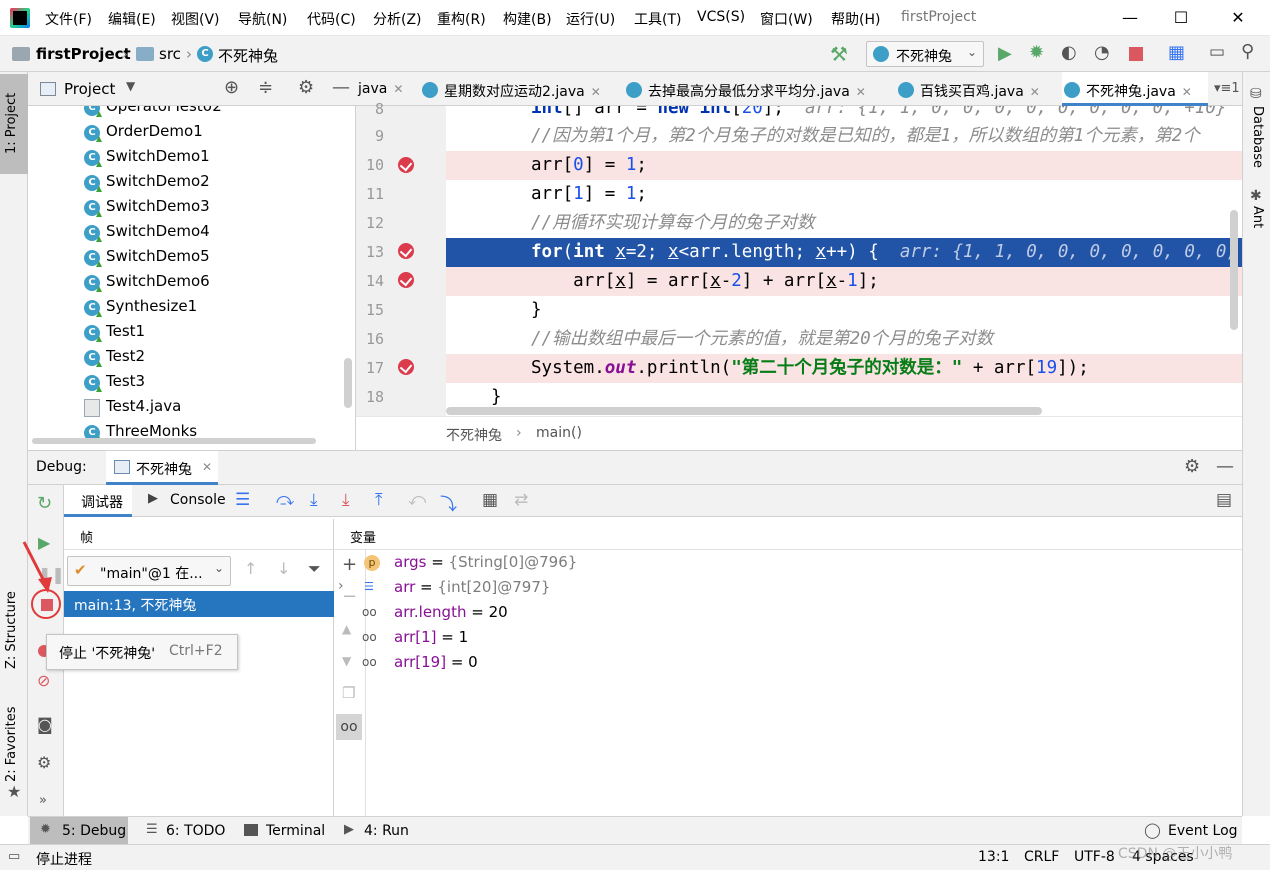  What do you see at coordinates (79, 831) in the screenshot?
I see `tab-debug: ✹ 5: Debug` at bounding box center [79, 831].